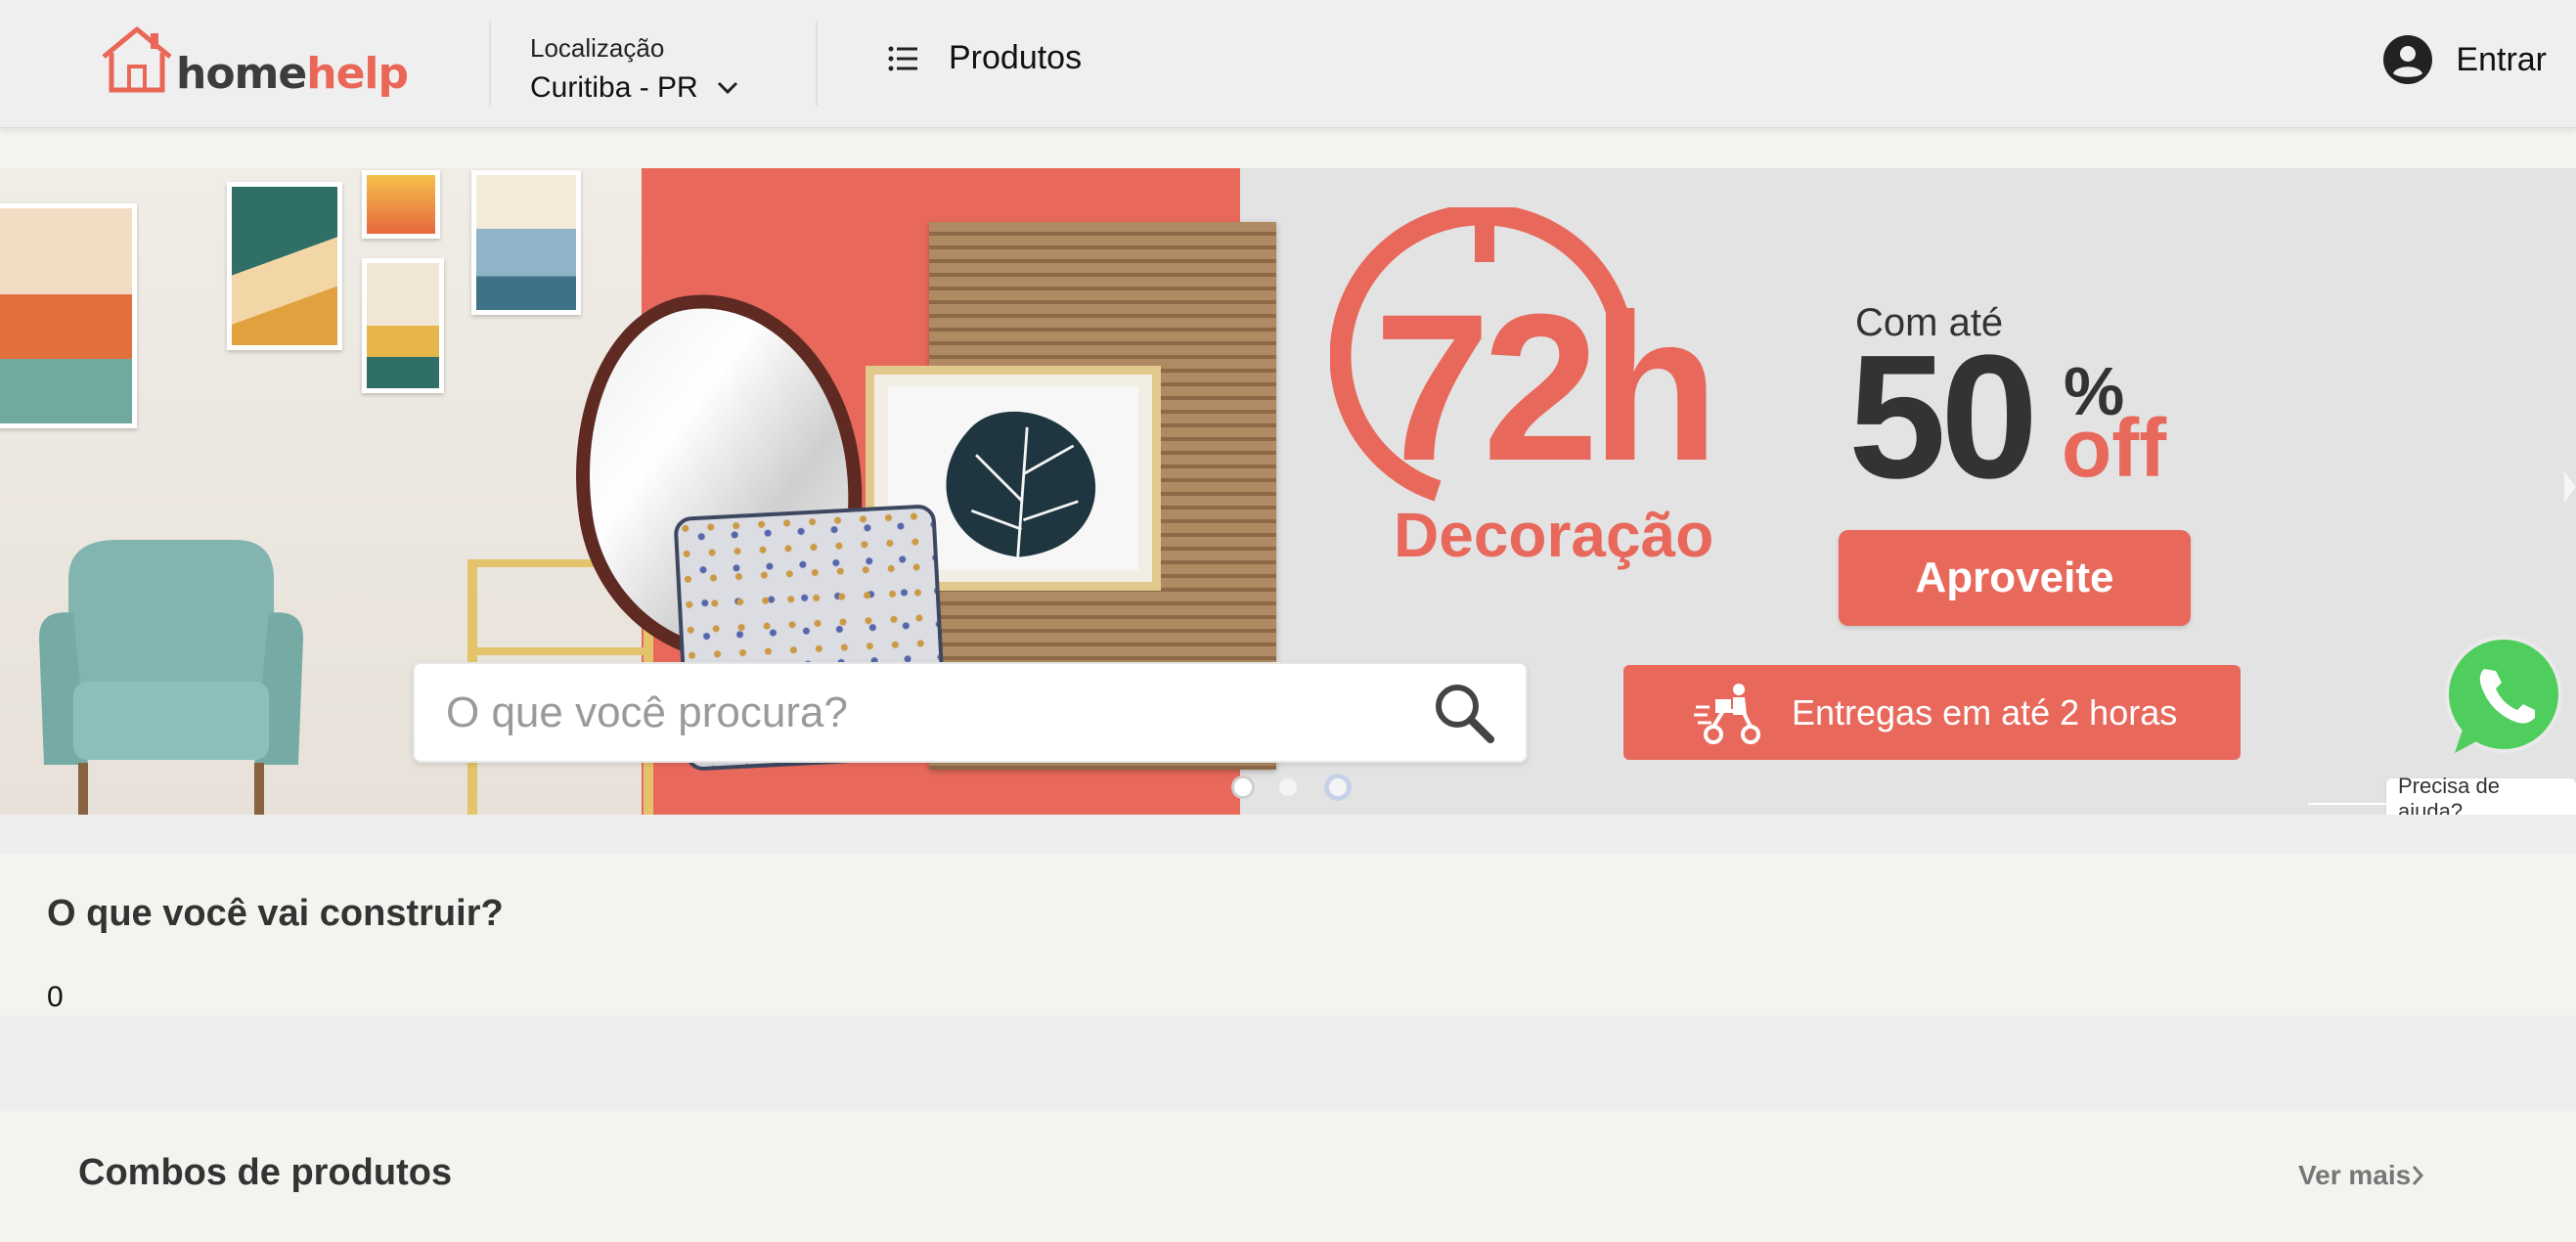 This screenshot has width=2576, height=1242. What do you see at coordinates (265, 1172) in the screenshot?
I see `combos-section-title: Combos de produtos` at bounding box center [265, 1172].